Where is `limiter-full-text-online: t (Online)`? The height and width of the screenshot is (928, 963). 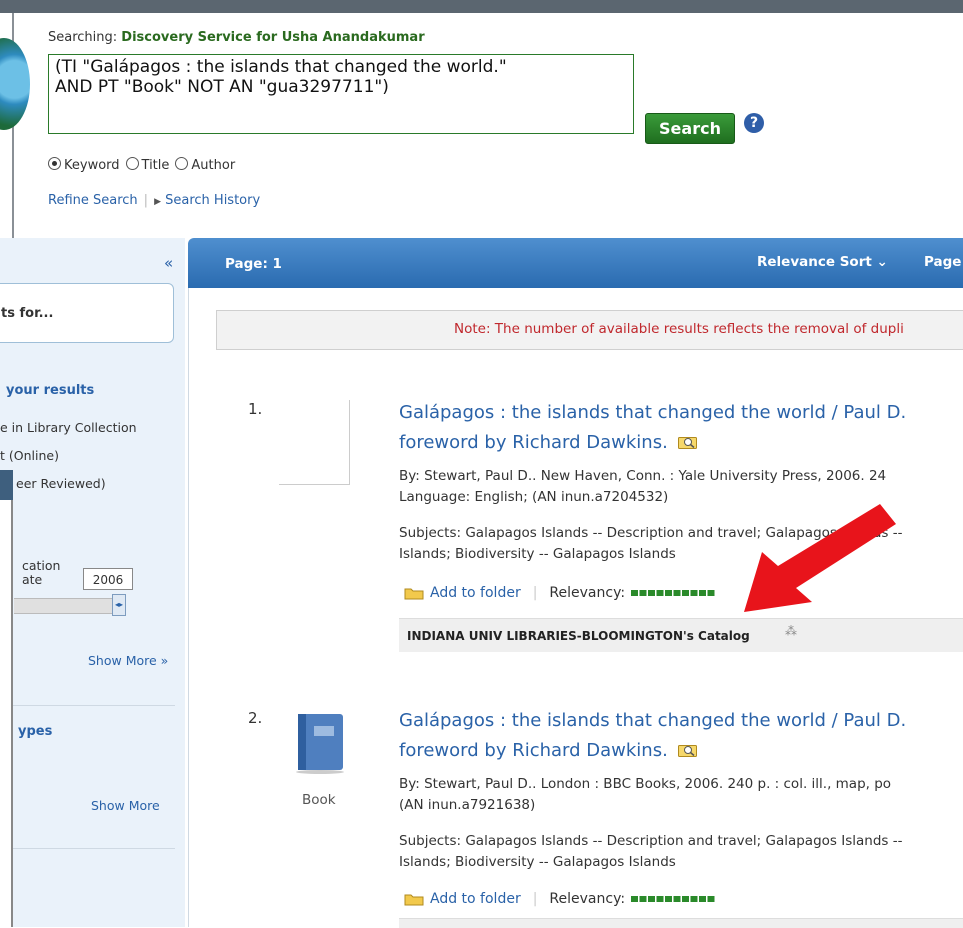
limiter-full-text-online: t (Online) is located at coordinates (29, 455).